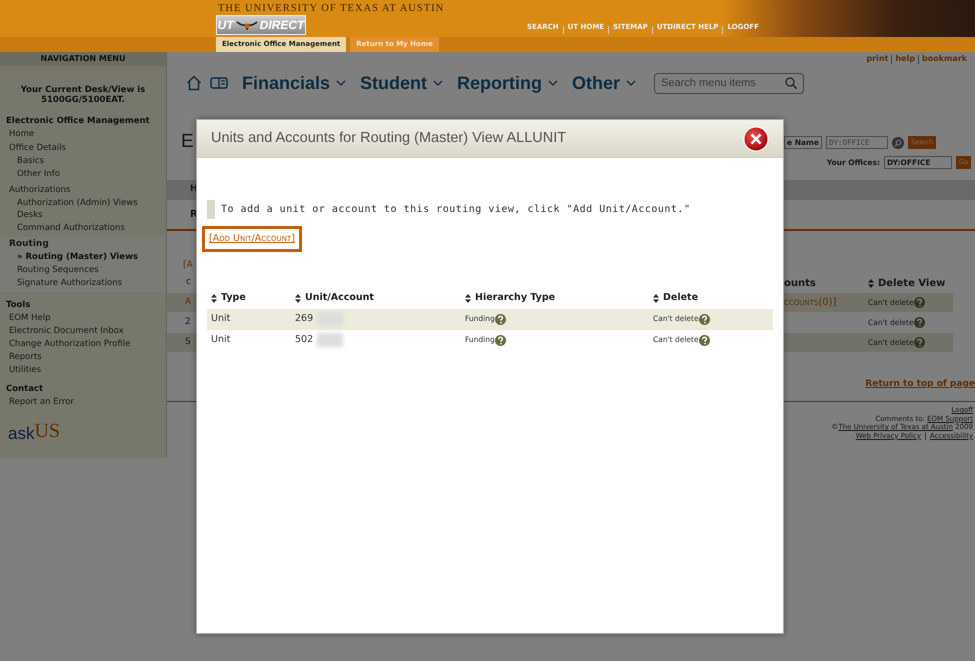  Describe the element at coordinates (188, 282) in the screenshot. I see `column-header-fragment: c` at that location.